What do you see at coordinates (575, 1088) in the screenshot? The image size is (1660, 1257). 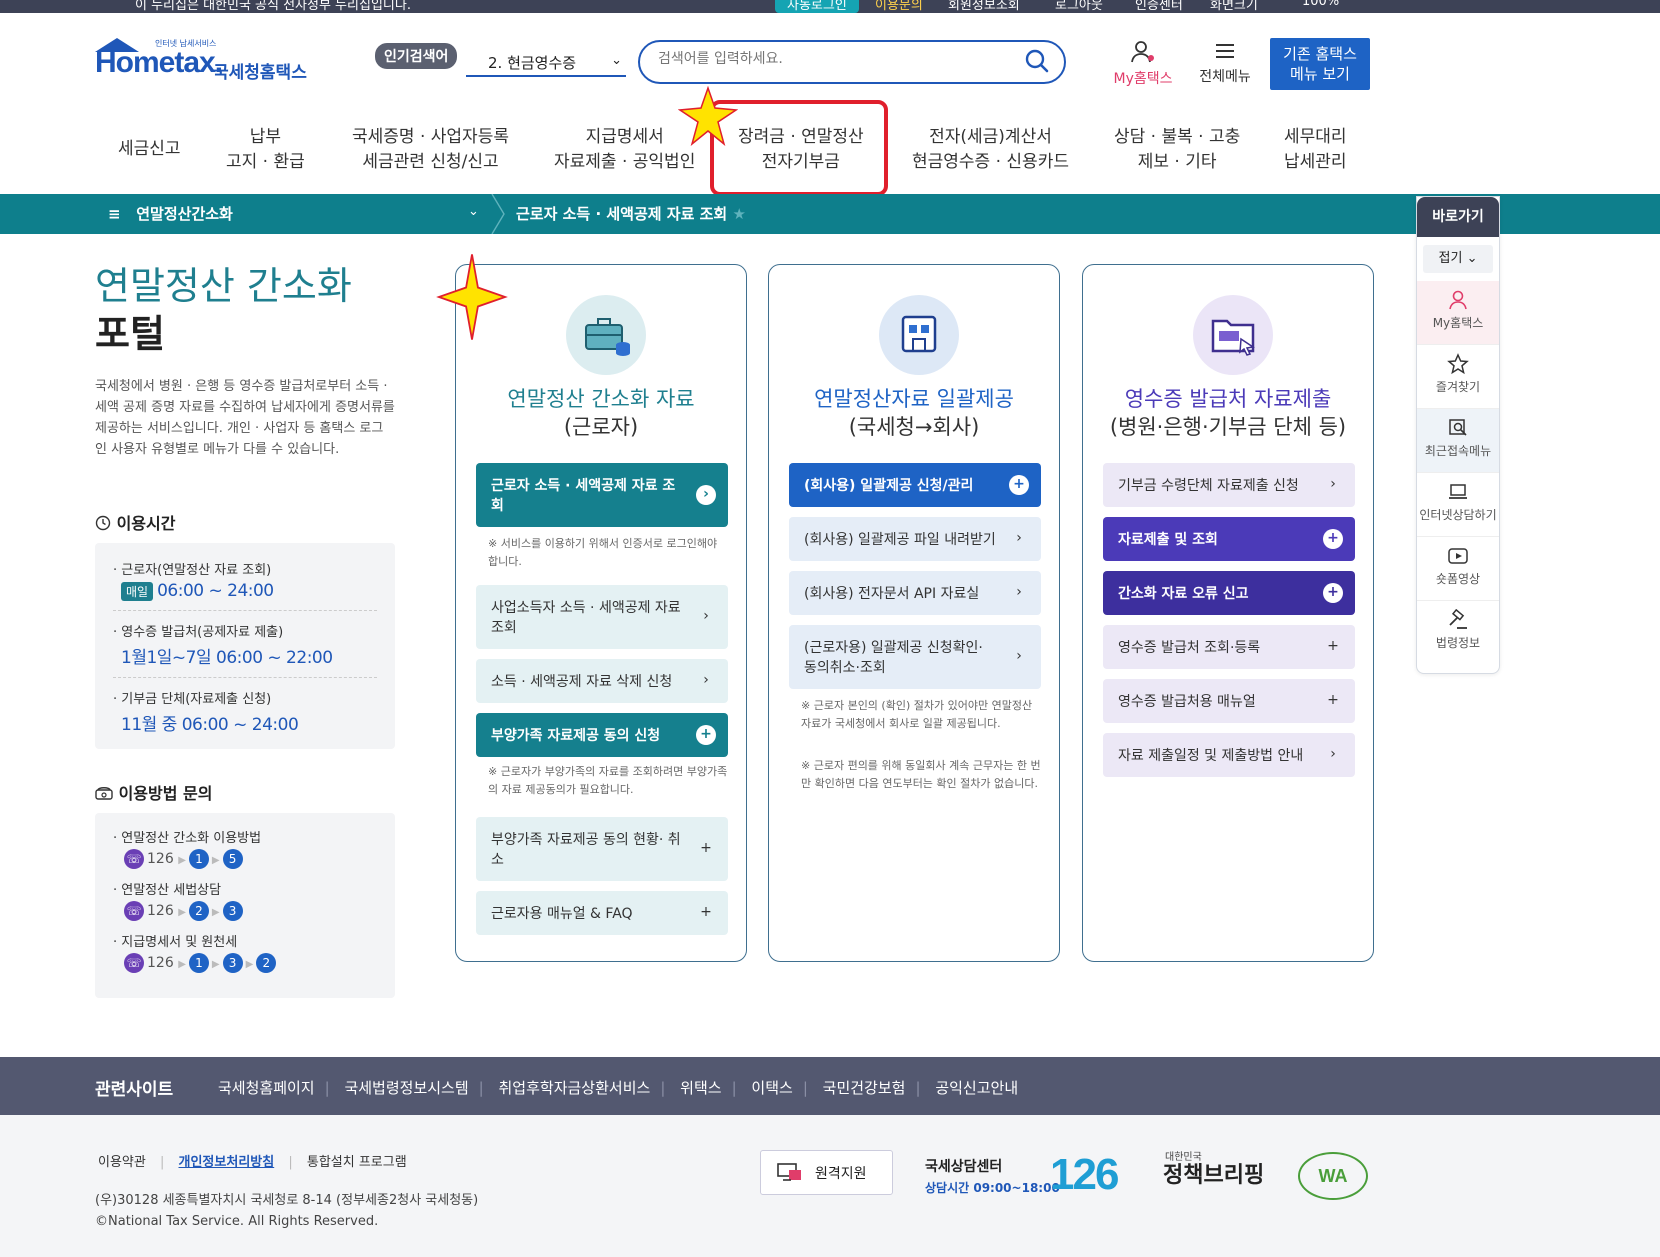 I see `related-link: 취업후학자금상환서비스` at bounding box center [575, 1088].